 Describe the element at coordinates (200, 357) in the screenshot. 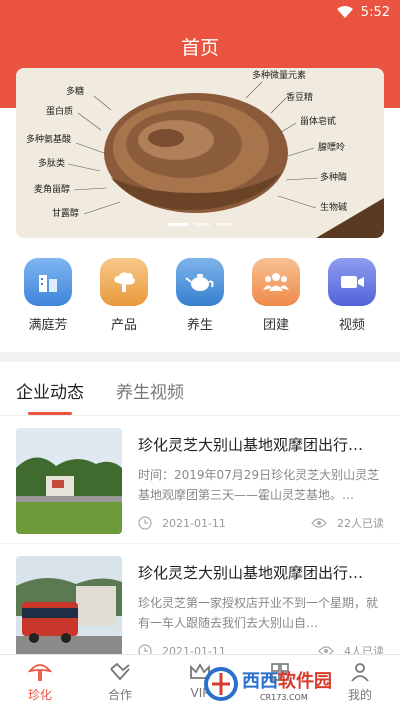

I see `section-divider` at that location.